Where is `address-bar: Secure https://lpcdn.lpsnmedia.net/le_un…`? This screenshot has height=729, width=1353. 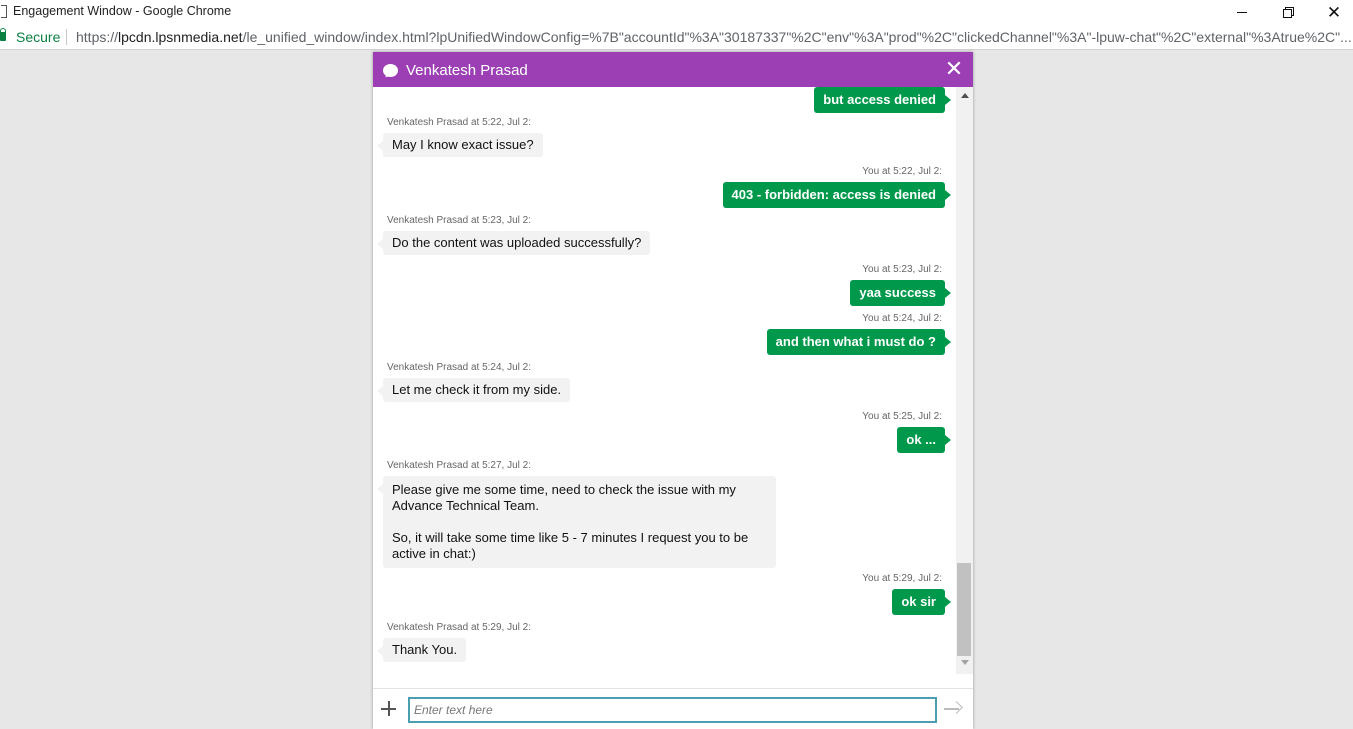
address-bar: Secure https://lpcdn.lpsnmedia.net/le_un… is located at coordinates (676, 37).